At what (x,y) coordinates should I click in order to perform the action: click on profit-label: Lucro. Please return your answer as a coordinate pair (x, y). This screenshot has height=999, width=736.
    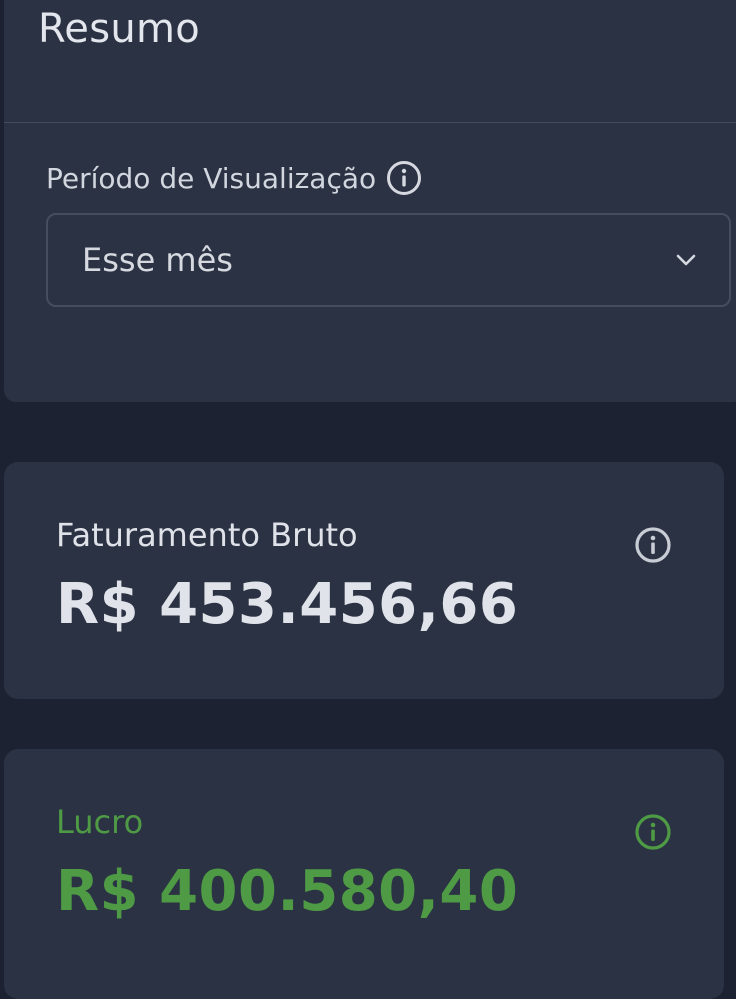
    Looking at the image, I should click on (100, 822).